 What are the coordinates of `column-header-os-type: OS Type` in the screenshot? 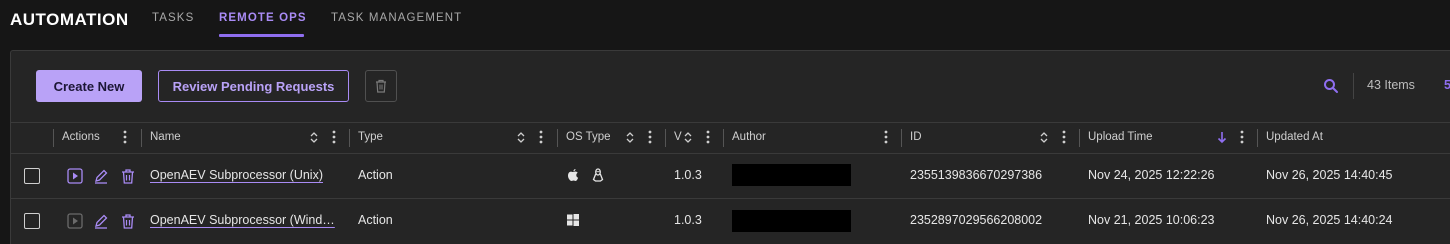 It's located at (588, 137).